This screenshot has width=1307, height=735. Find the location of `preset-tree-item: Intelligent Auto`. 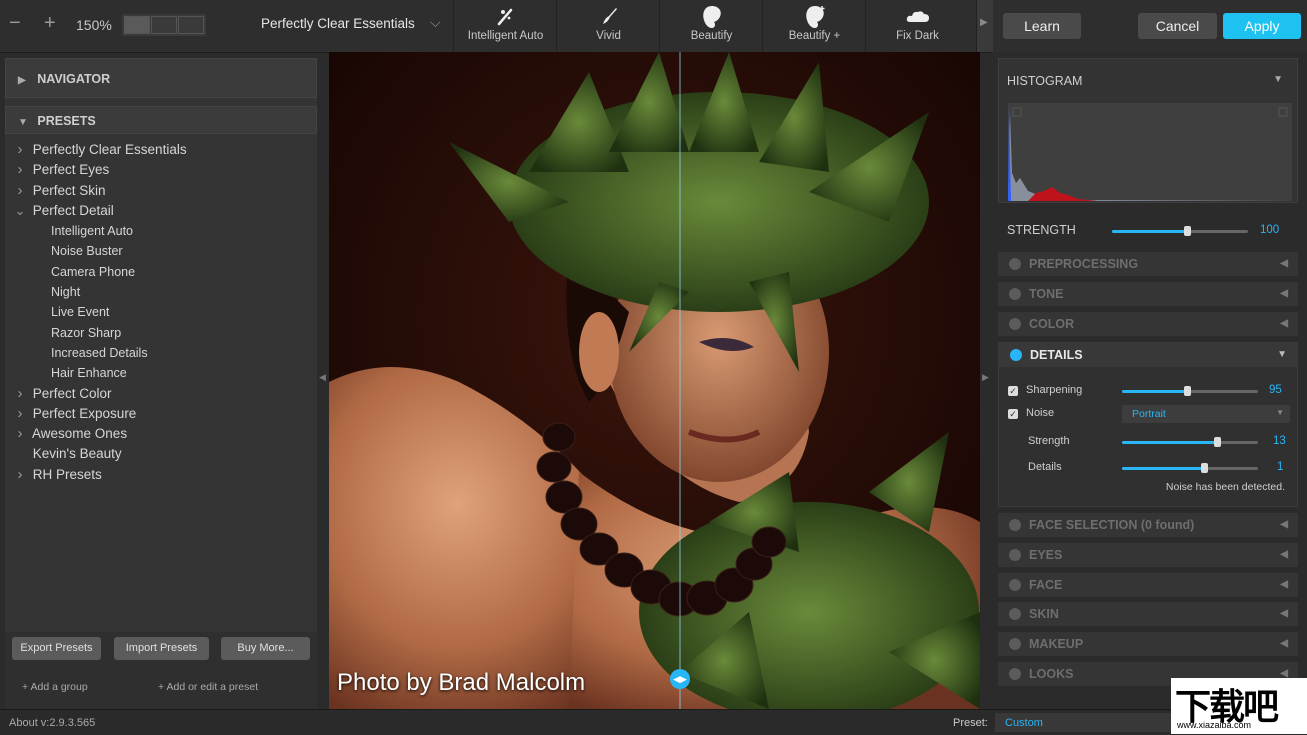

preset-tree-item: Intelligent Auto is located at coordinates (161, 231).